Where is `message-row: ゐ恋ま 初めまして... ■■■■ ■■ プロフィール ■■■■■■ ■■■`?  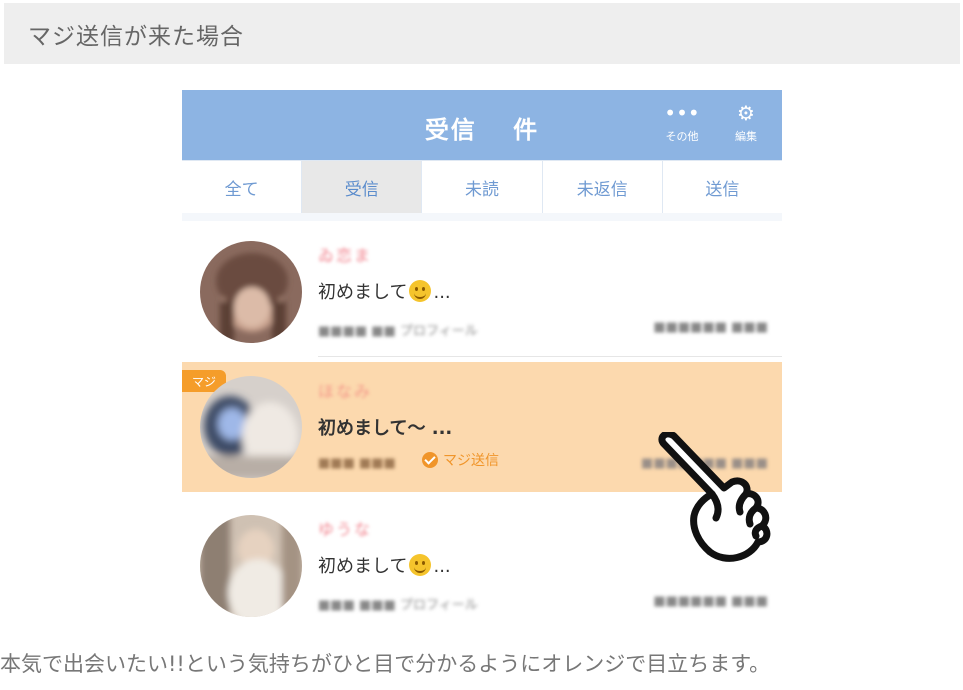 message-row: ゐ恋ま 初めまして... ■■■■ ■■ プロフィール ■■■■■■ ■■■ is located at coordinates (482, 291).